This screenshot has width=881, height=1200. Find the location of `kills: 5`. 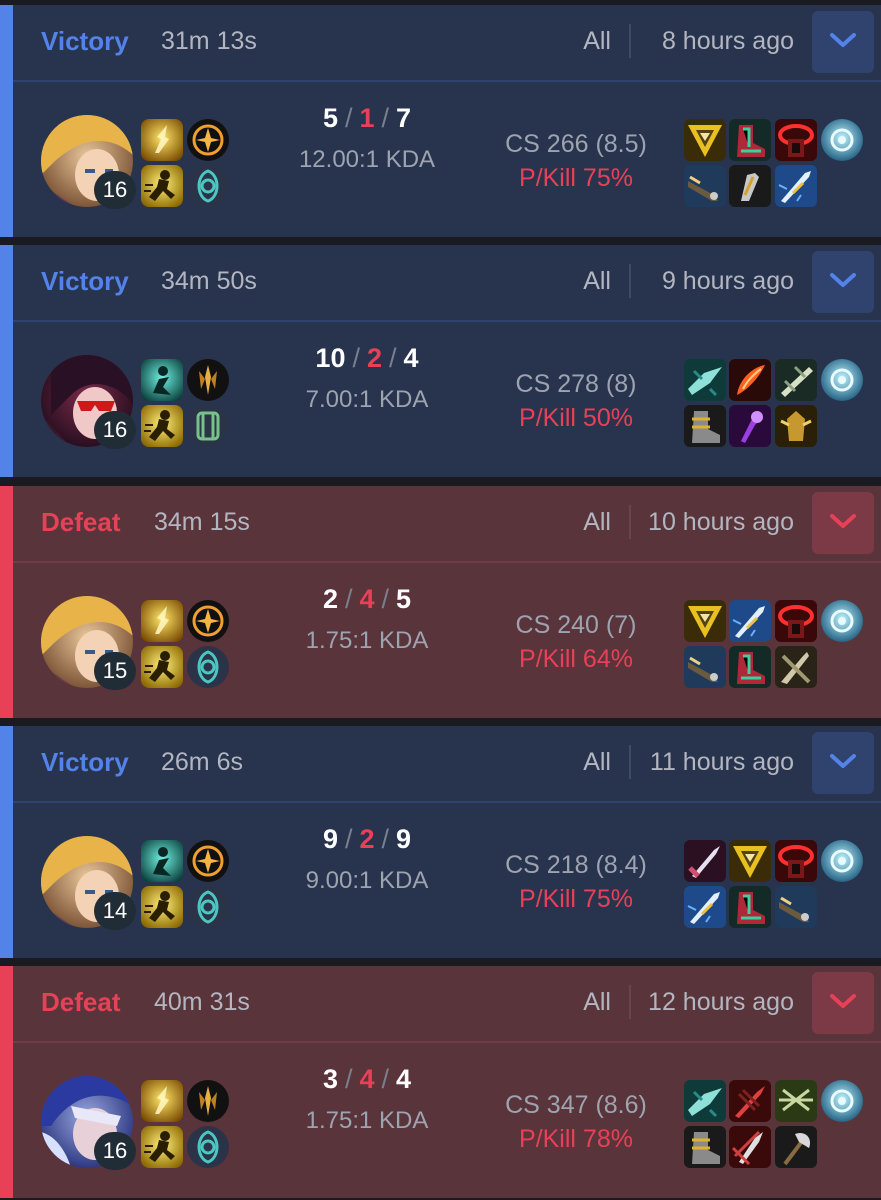

kills: 5 is located at coordinates (330, 118).